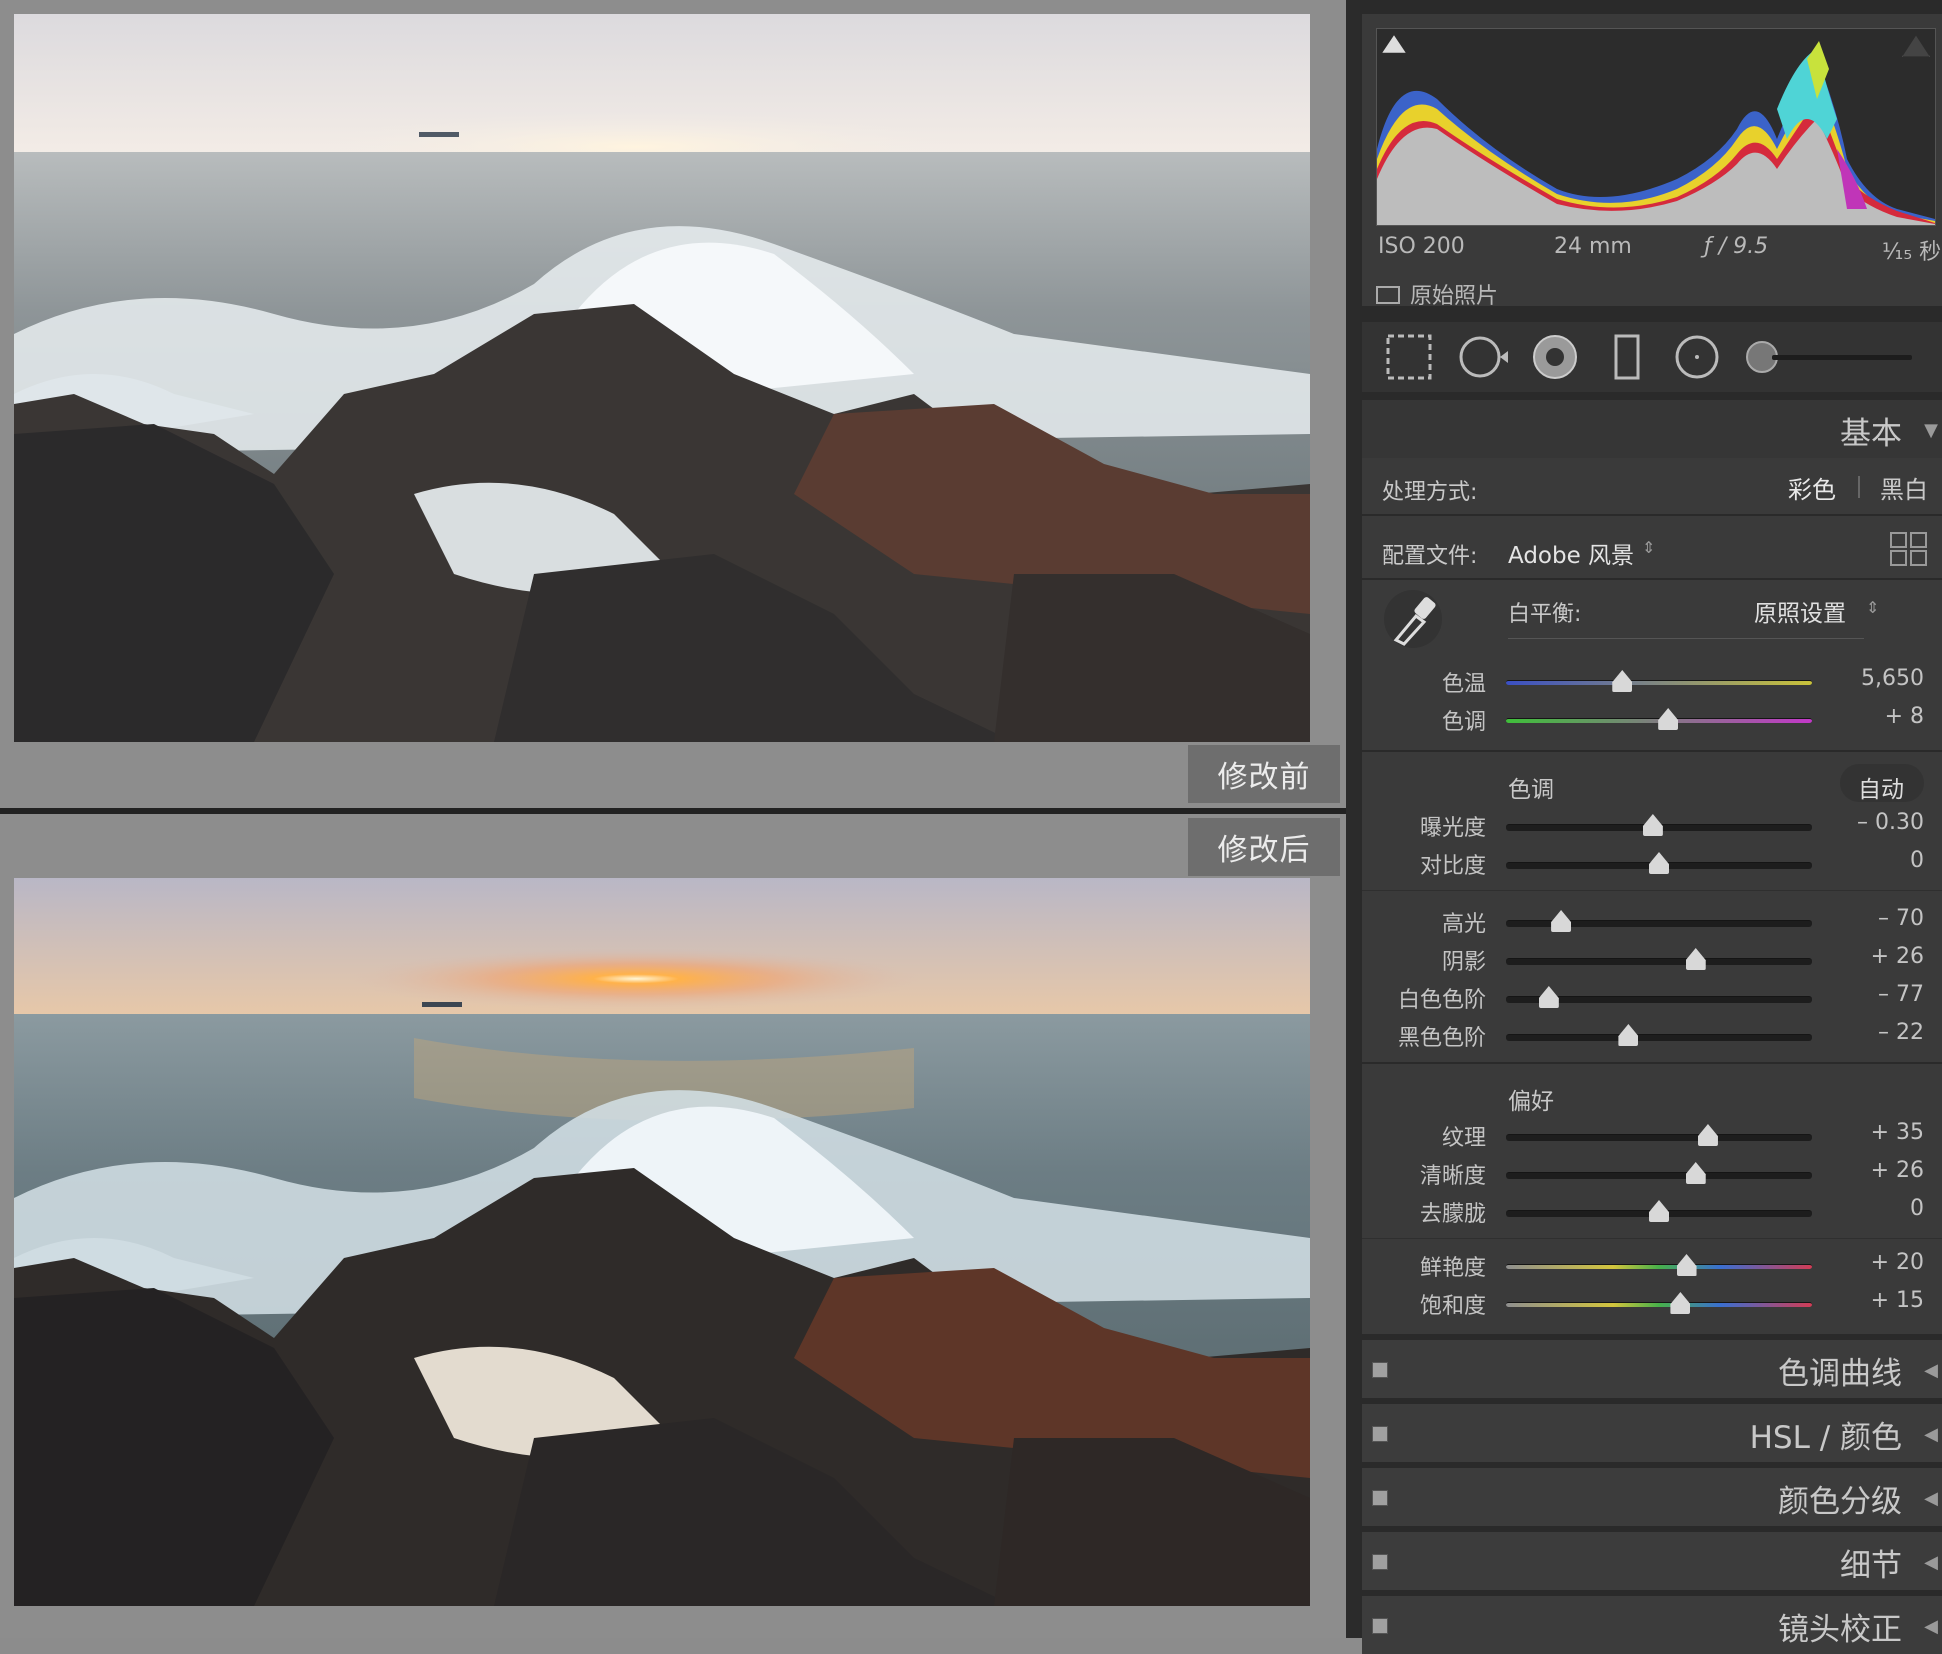  I want to click on slider-label: 鲜艳度, so click(1452, 1268).